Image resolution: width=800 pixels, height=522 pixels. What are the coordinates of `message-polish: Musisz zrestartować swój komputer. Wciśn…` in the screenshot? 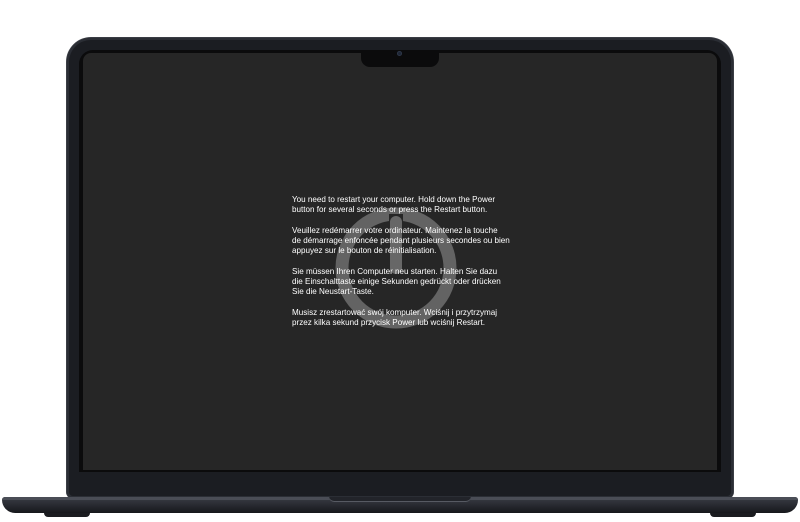 It's located at (412, 318).